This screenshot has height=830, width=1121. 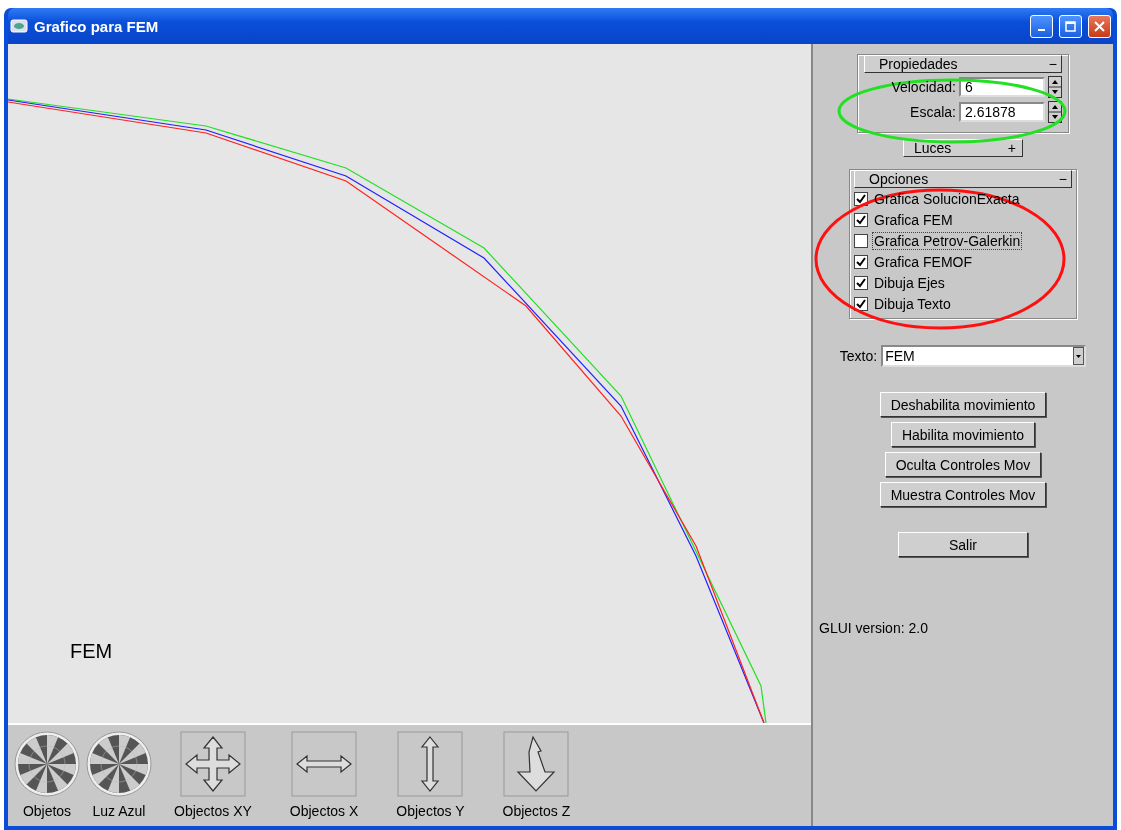 I want to click on checkbox-label: Grafica FEMOF, so click(x=923, y=261).